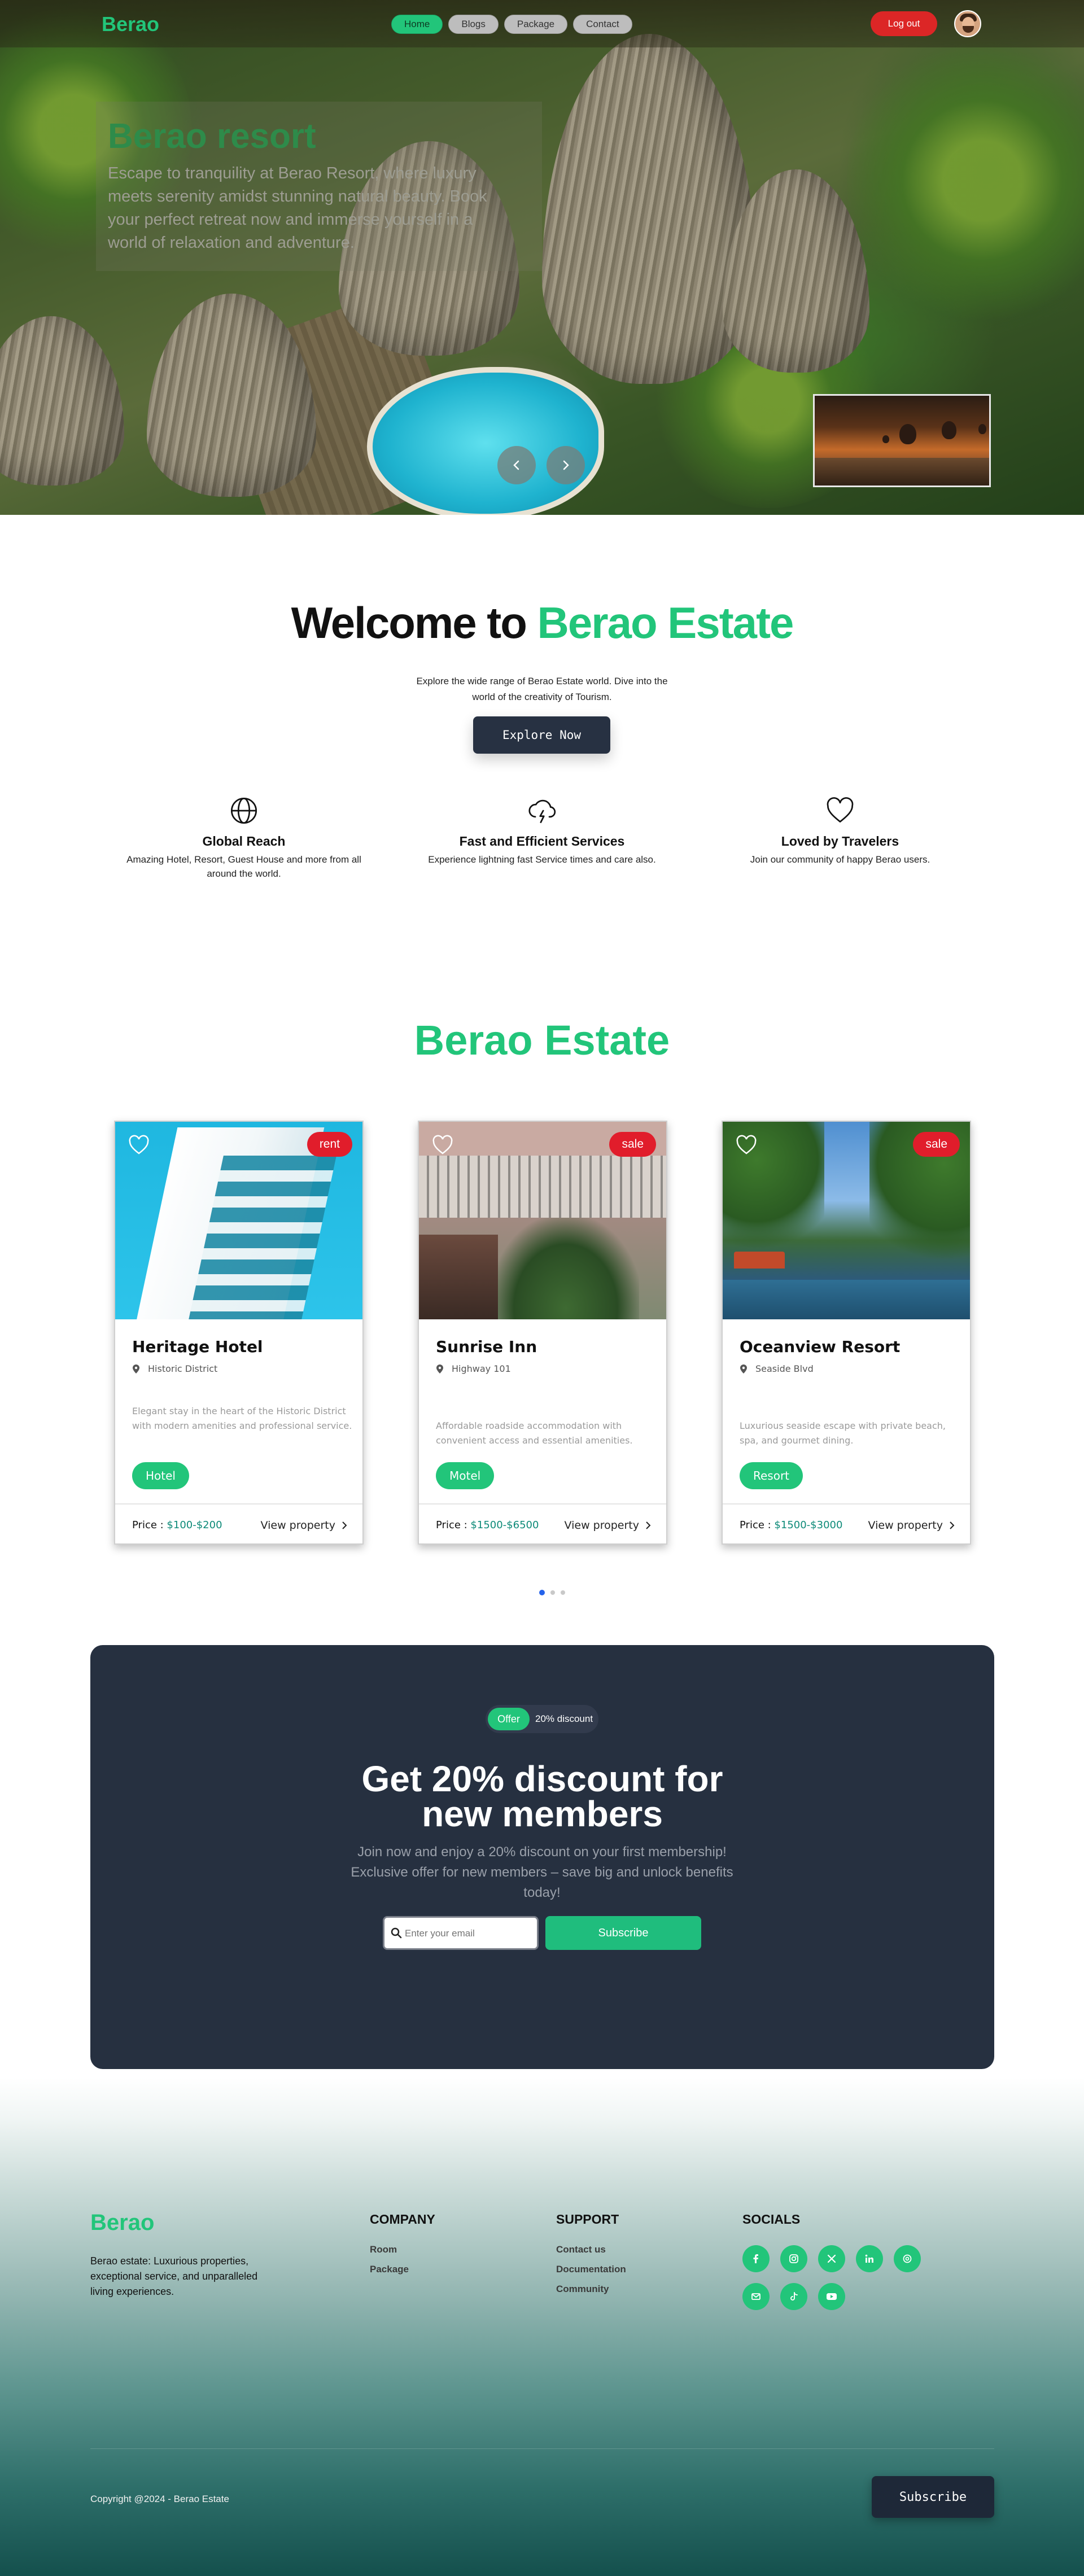  I want to click on card-footer: Price : $1500-$6500 View property, so click(542, 1523).